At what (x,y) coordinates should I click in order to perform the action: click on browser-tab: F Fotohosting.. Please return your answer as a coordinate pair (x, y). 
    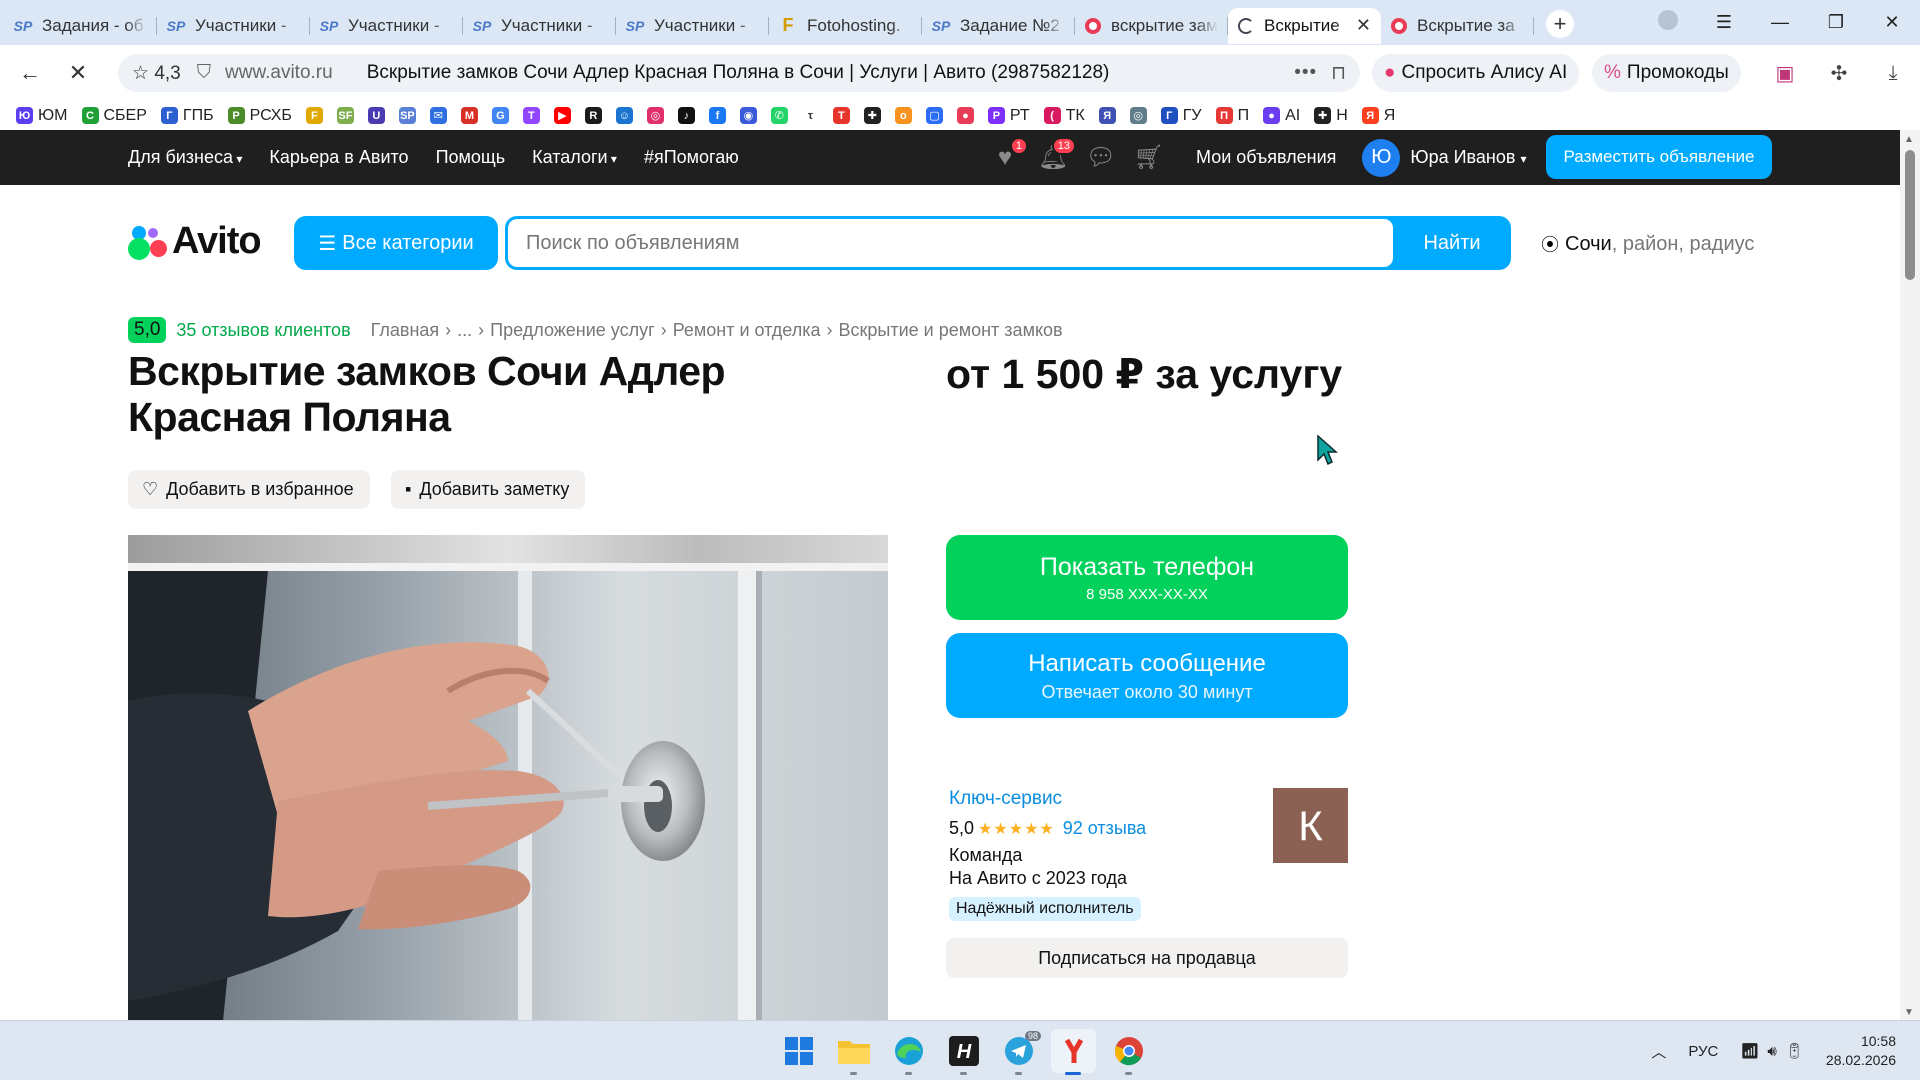
    Looking at the image, I should click on (845, 26).